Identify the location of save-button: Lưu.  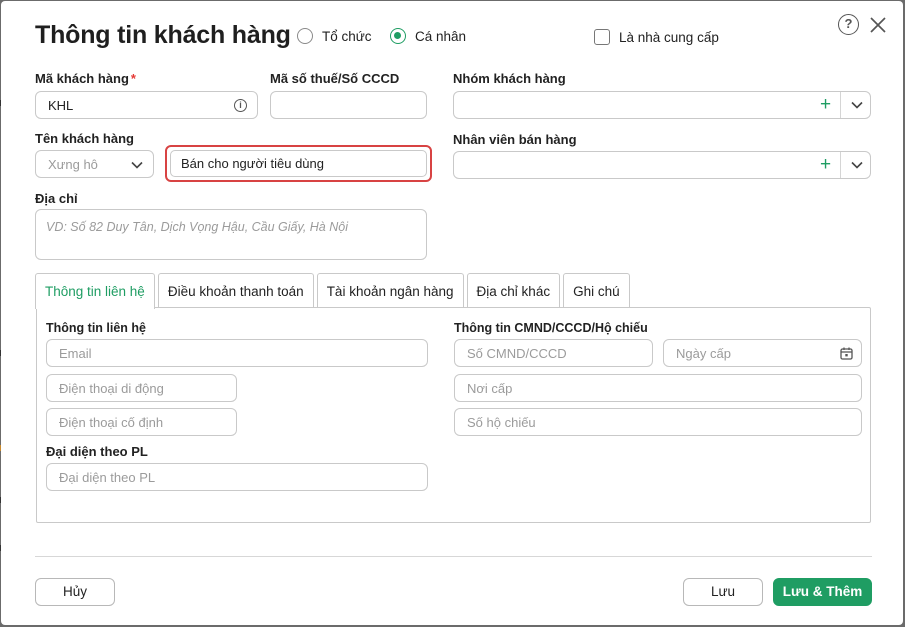
(723, 592).